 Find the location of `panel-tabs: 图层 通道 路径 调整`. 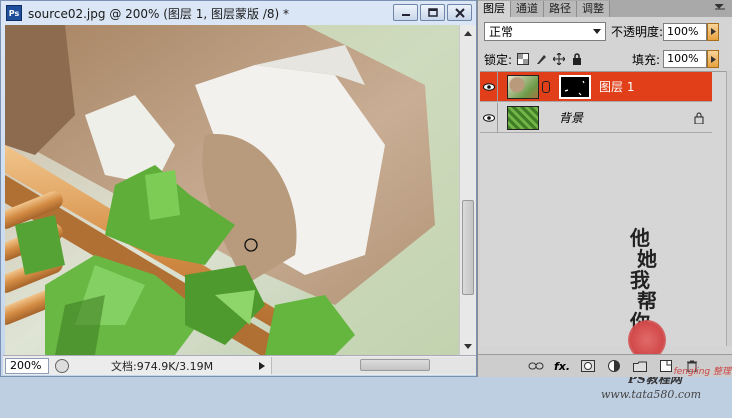

panel-tabs: 图层 通道 路径 调整 is located at coordinates (605, 8).